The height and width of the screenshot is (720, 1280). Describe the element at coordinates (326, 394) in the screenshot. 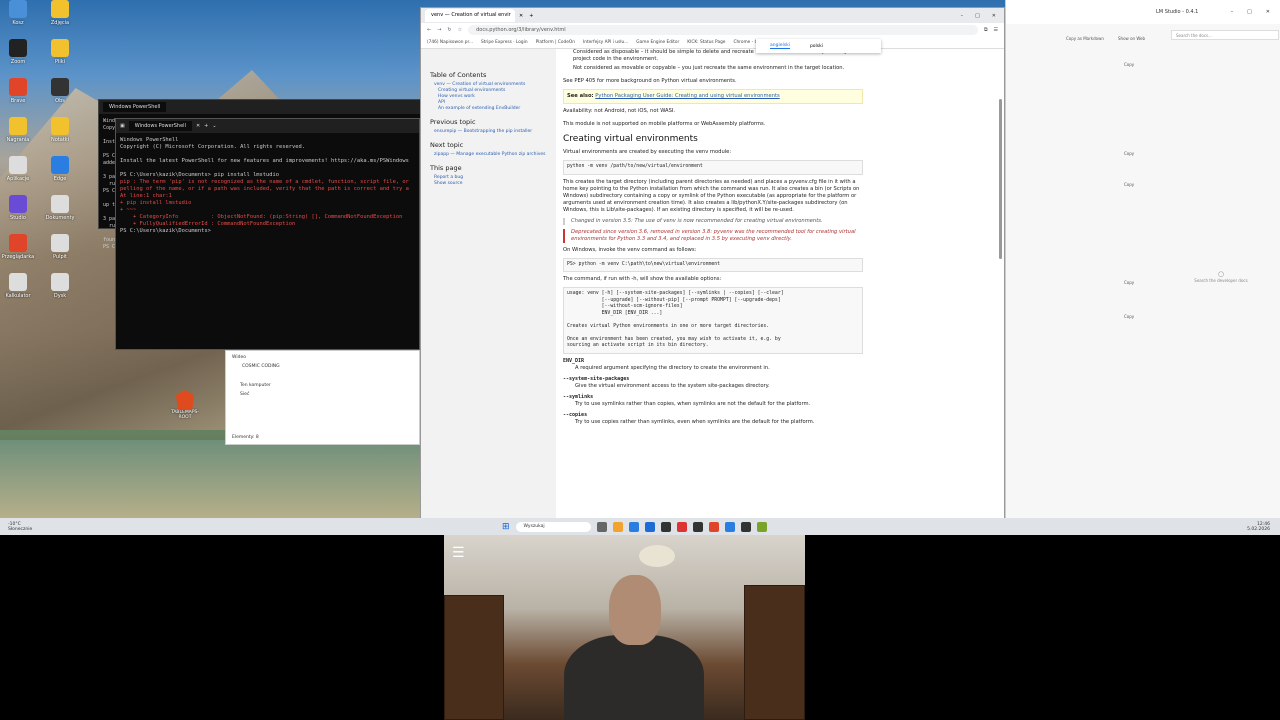

I see `explorer-item: Sieć` at that location.